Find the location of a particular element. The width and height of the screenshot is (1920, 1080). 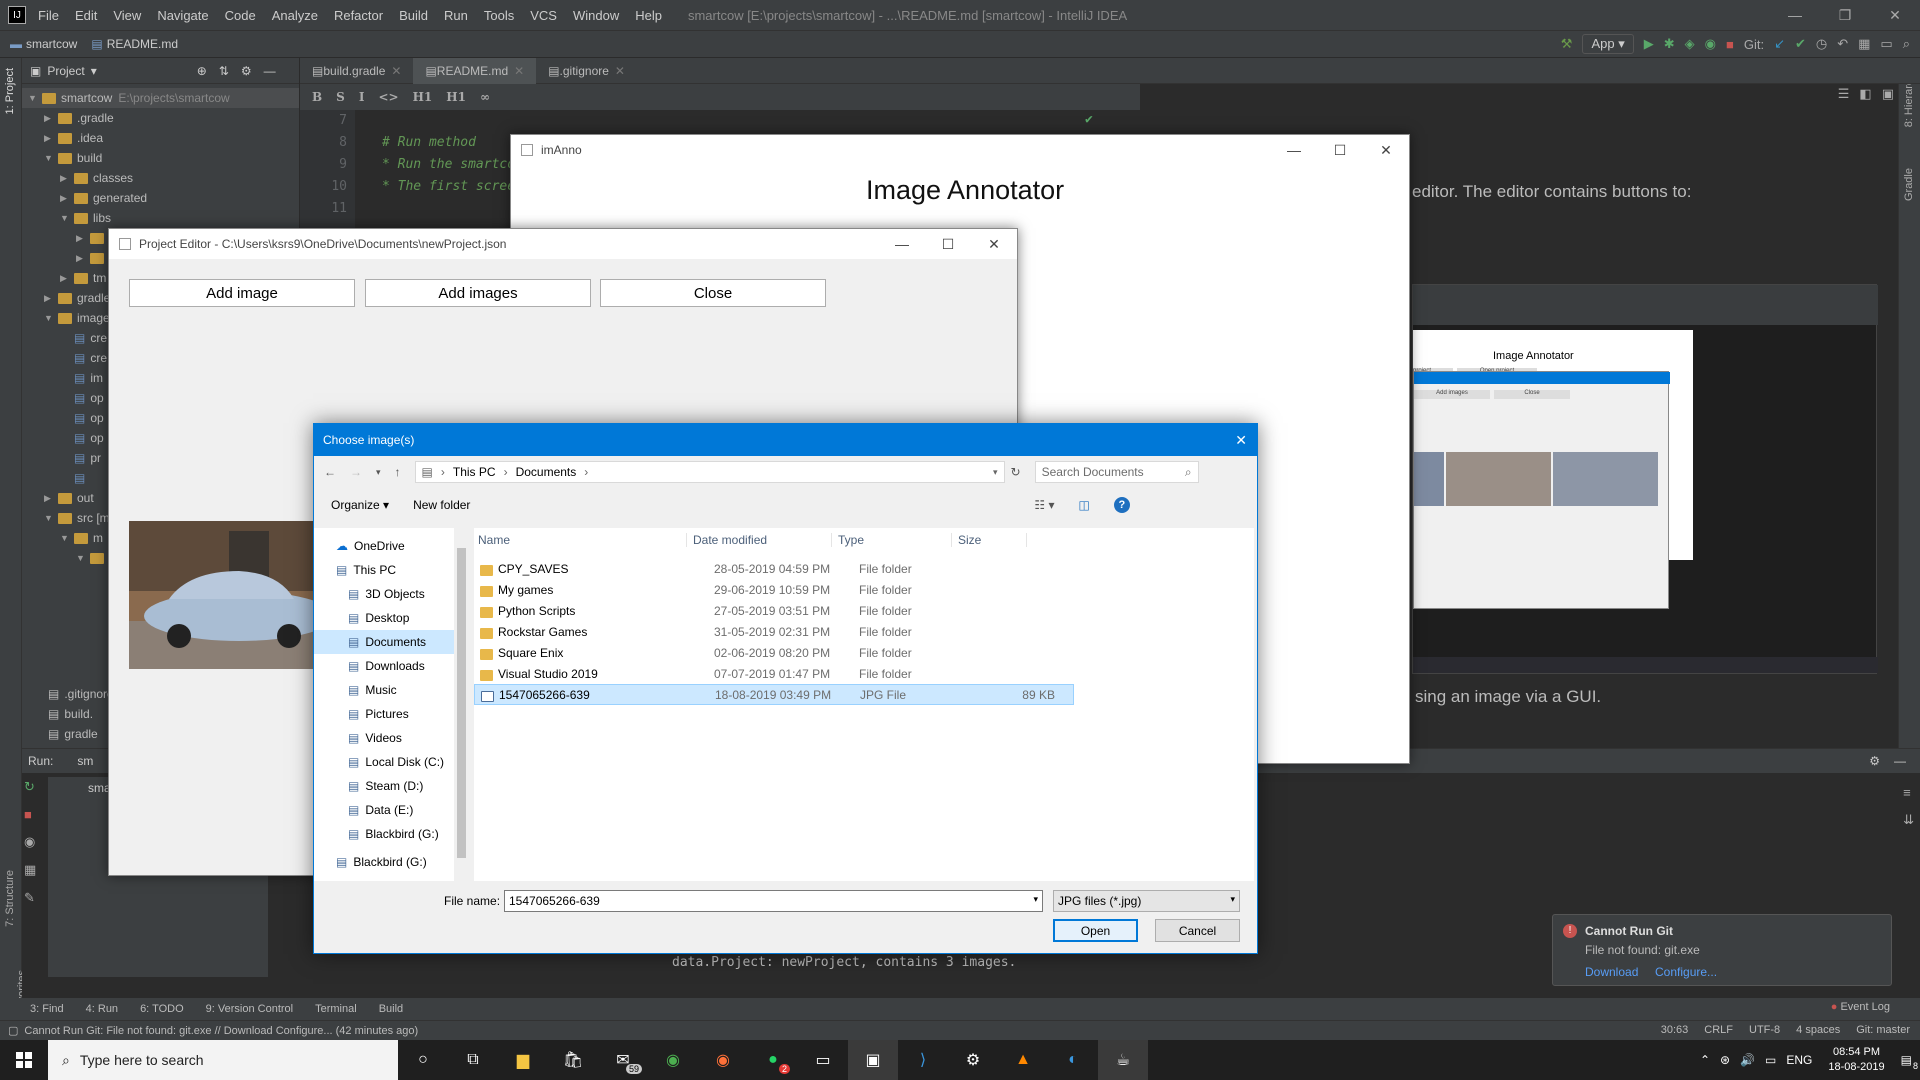

bottom-tab: 9: Version Control is located at coordinates (249, 1009).